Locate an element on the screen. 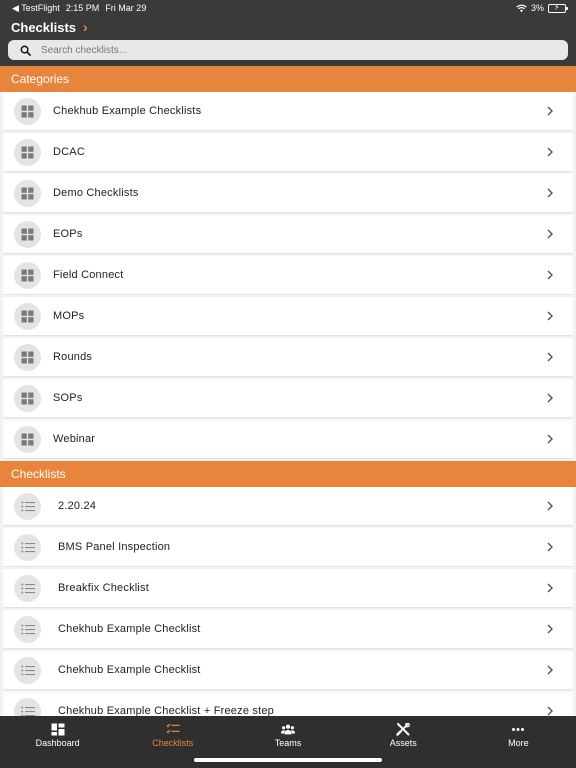  dashboard-icon is located at coordinates (58, 729).